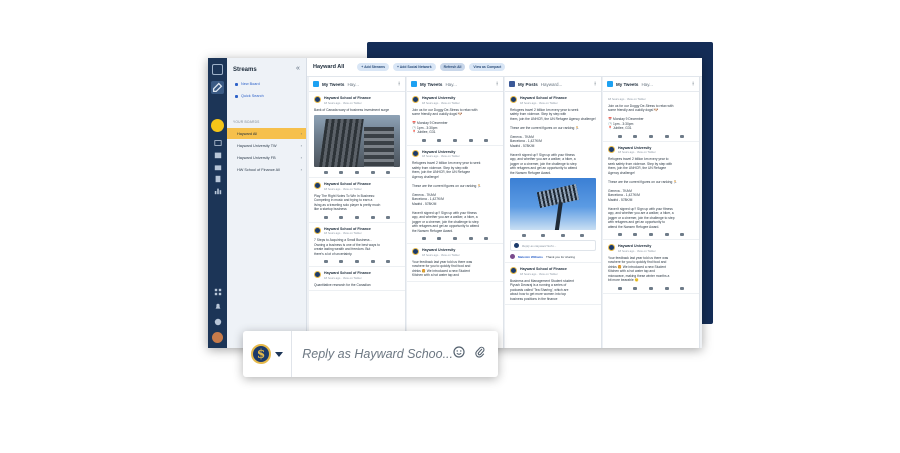 The width and height of the screenshot is (900, 453). I want to click on help-icon, so click(217, 321).